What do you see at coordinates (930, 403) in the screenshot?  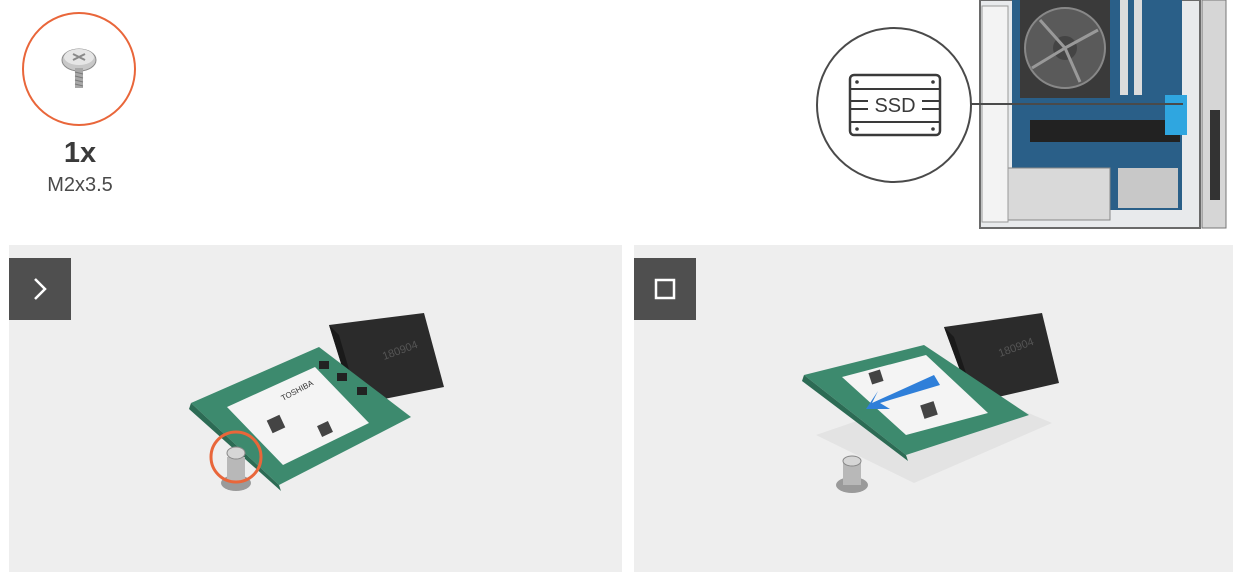 I see `ssd-removal-illustration: 180904` at bounding box center [930, 403].